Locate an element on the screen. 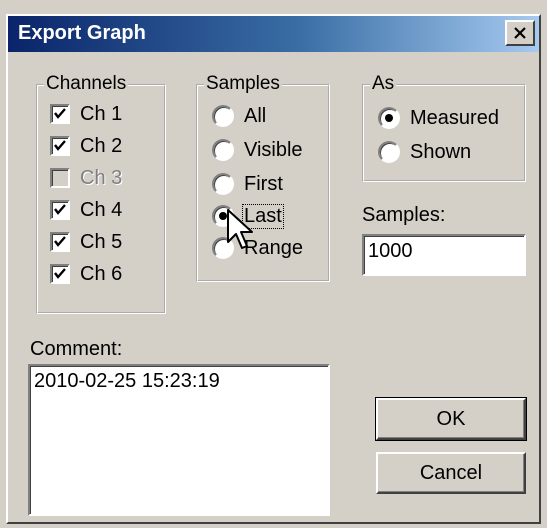 The height and width of the screenshot is (528, 547). comment-value: 2010-02-25 15:23:19 is located at coordinates (127, 381).